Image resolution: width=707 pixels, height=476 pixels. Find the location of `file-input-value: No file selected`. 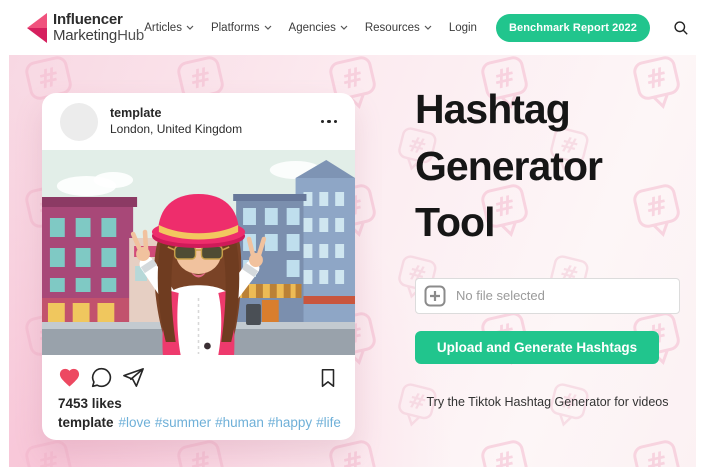

file-input-value: No file selected is located at coordinates (500, 296).